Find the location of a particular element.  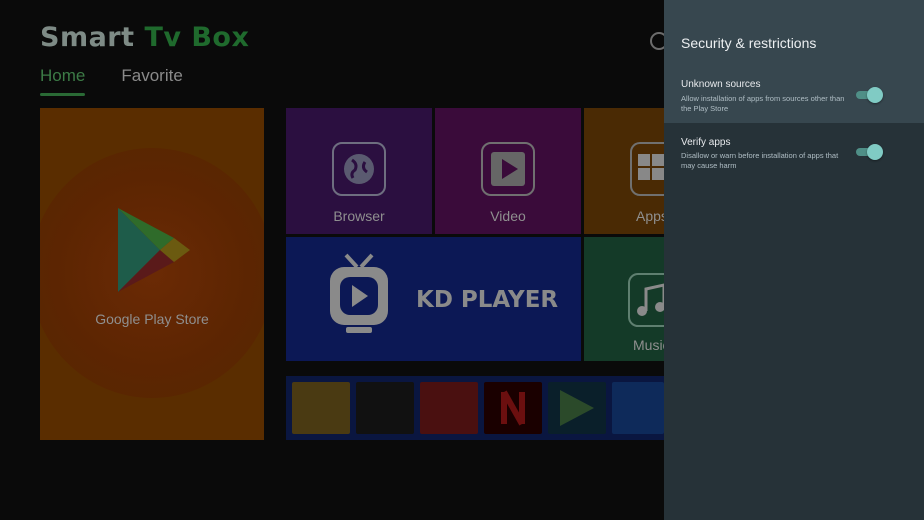

setting-title: Unknown sources is located at coordinates (721, 84).